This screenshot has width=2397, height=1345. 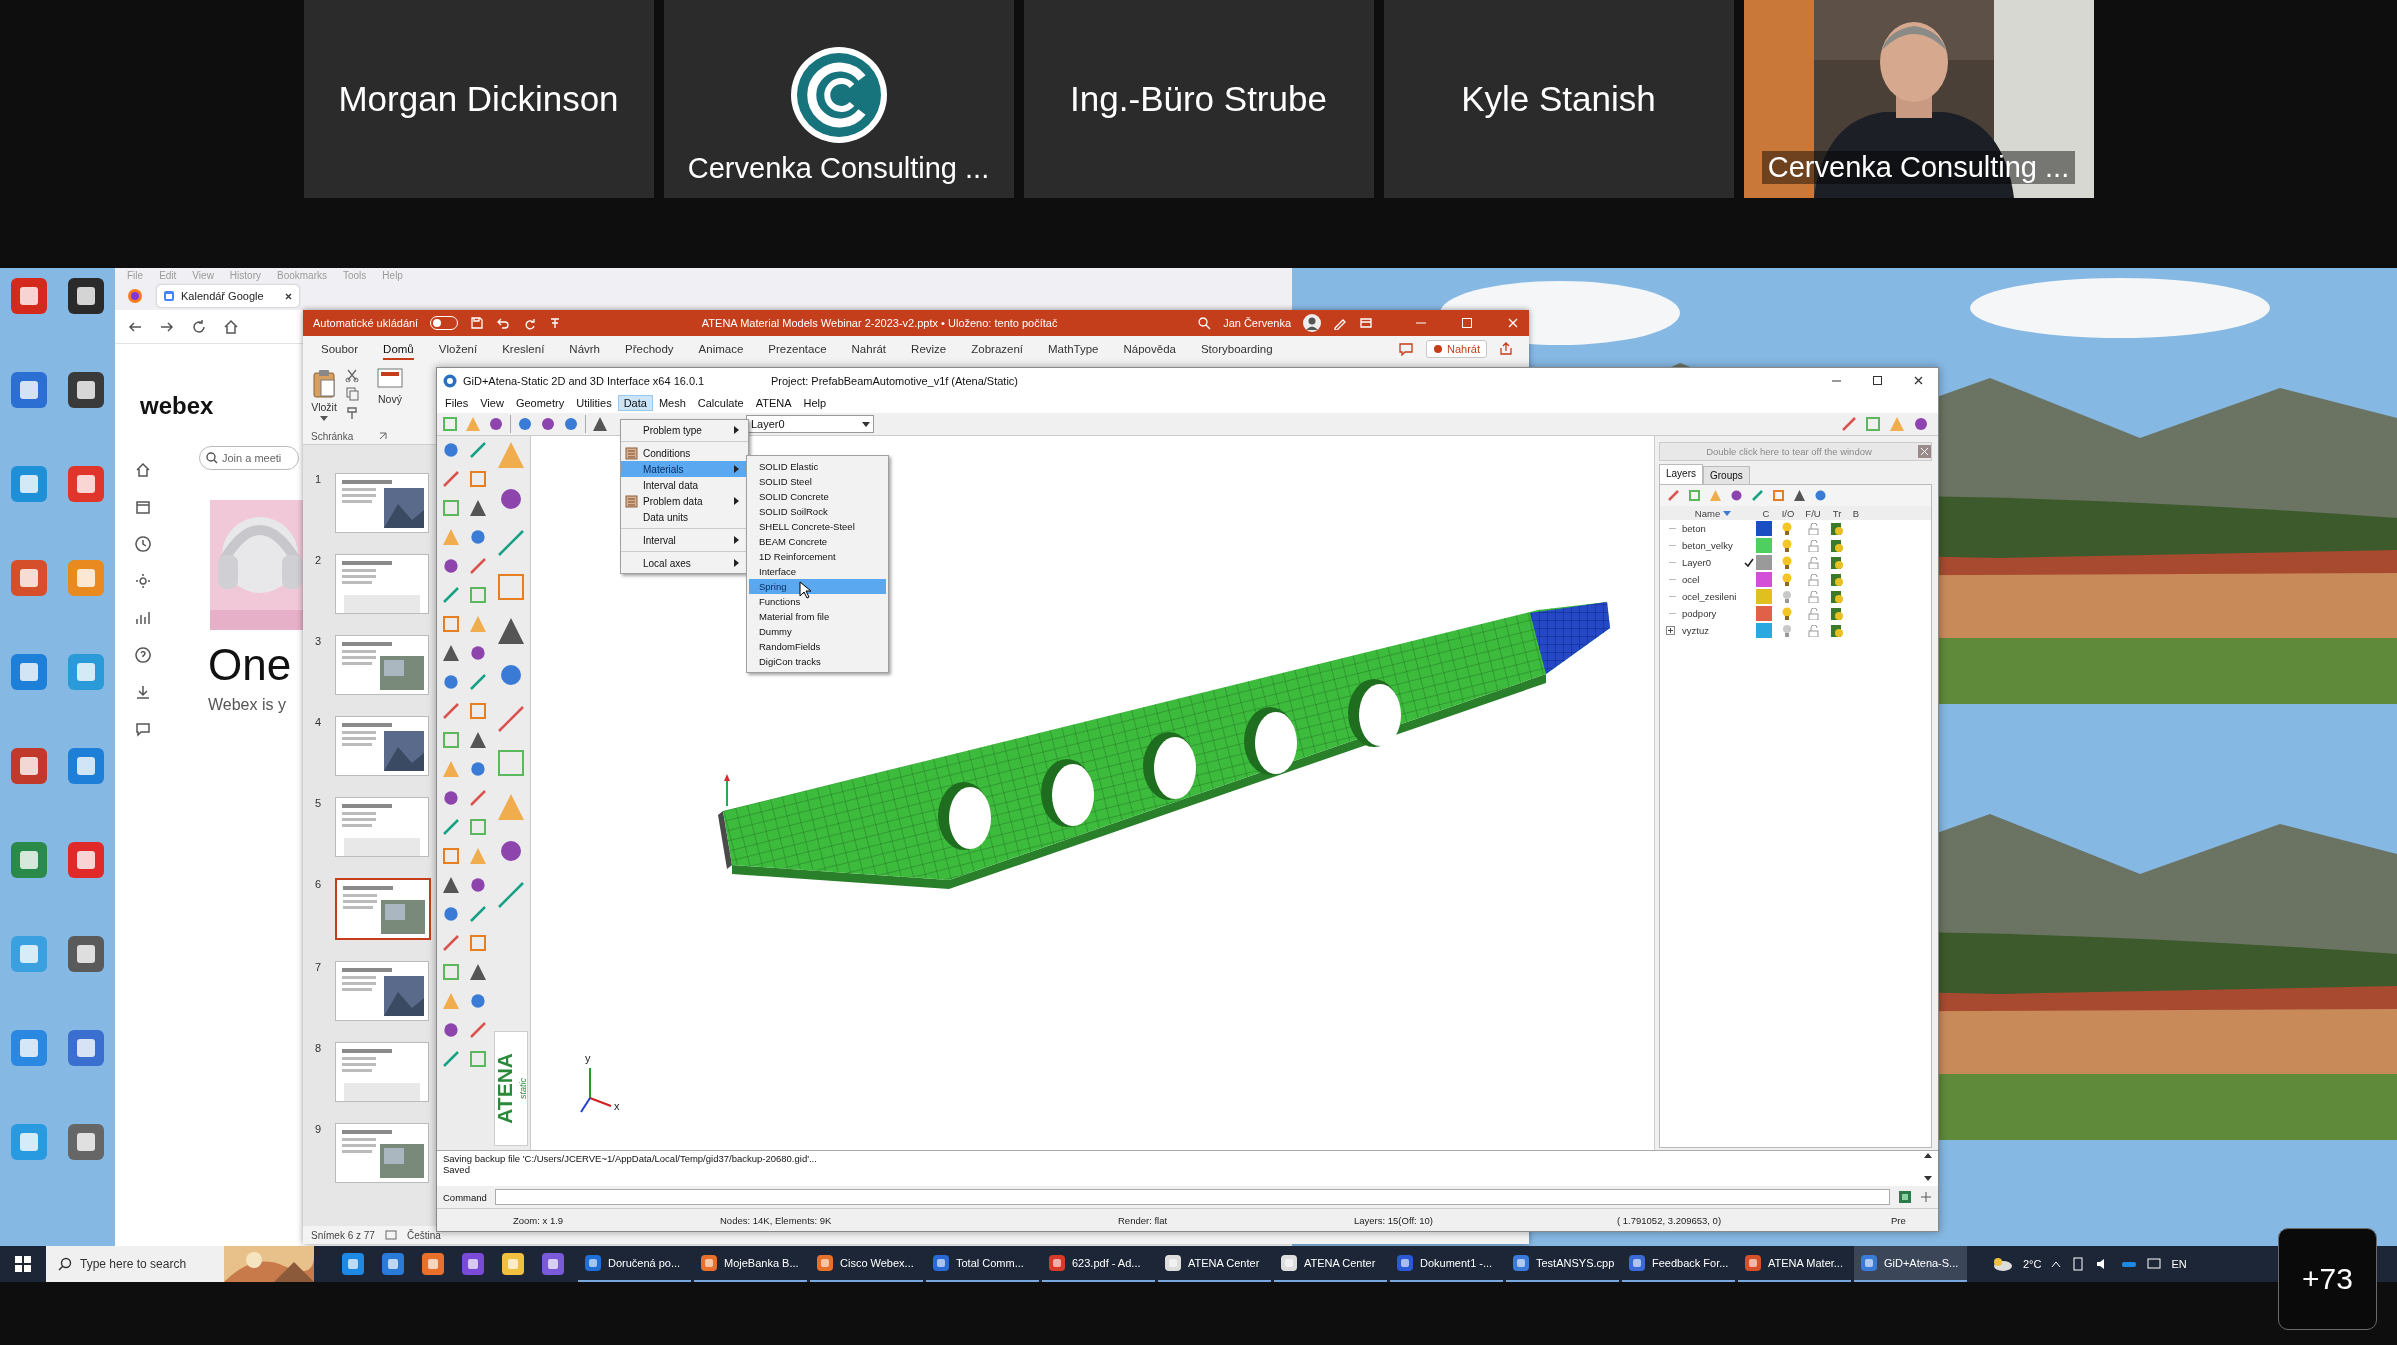 What do you see at coordinates (1558, 99) in the screenshot?
I see `participant-name: Kyle Stanish` at bounding box center [1558, 99].